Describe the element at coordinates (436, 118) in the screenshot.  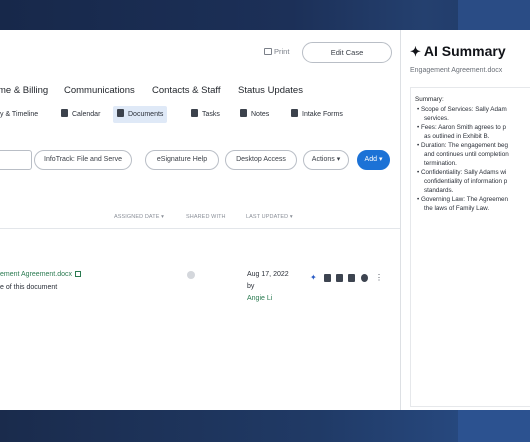
I see `summary-line: services.` at that location.